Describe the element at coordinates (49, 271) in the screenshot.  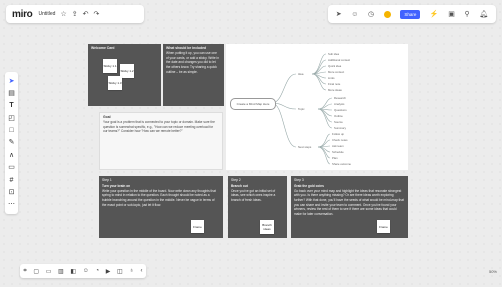
I see `chat-icon: ▭` at that location.